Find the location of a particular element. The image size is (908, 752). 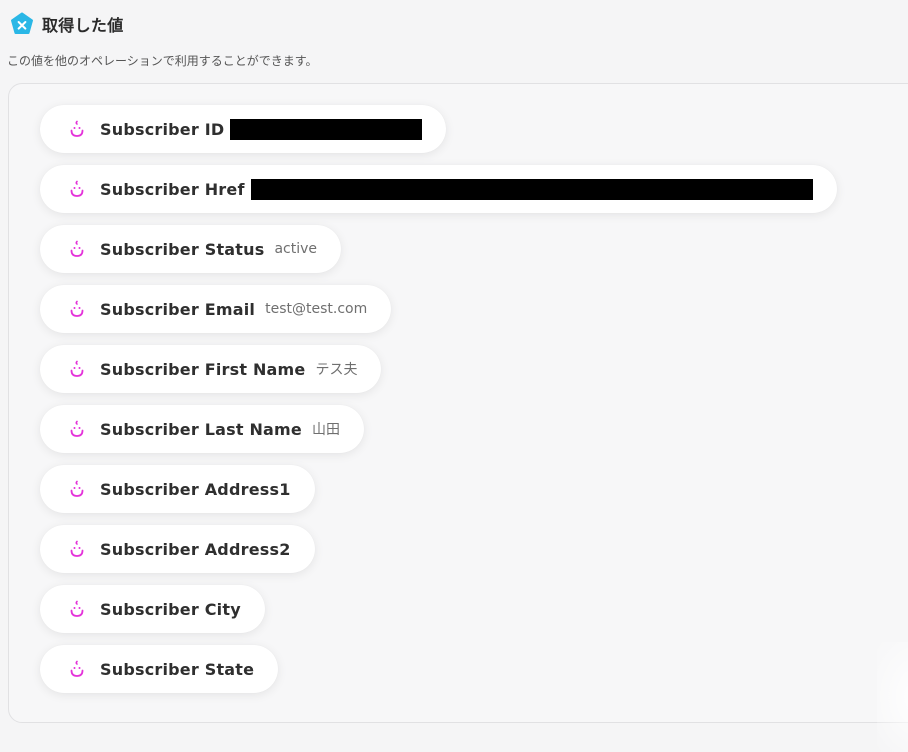

section-header: 取得した値 is located at coordinates (67, 24).